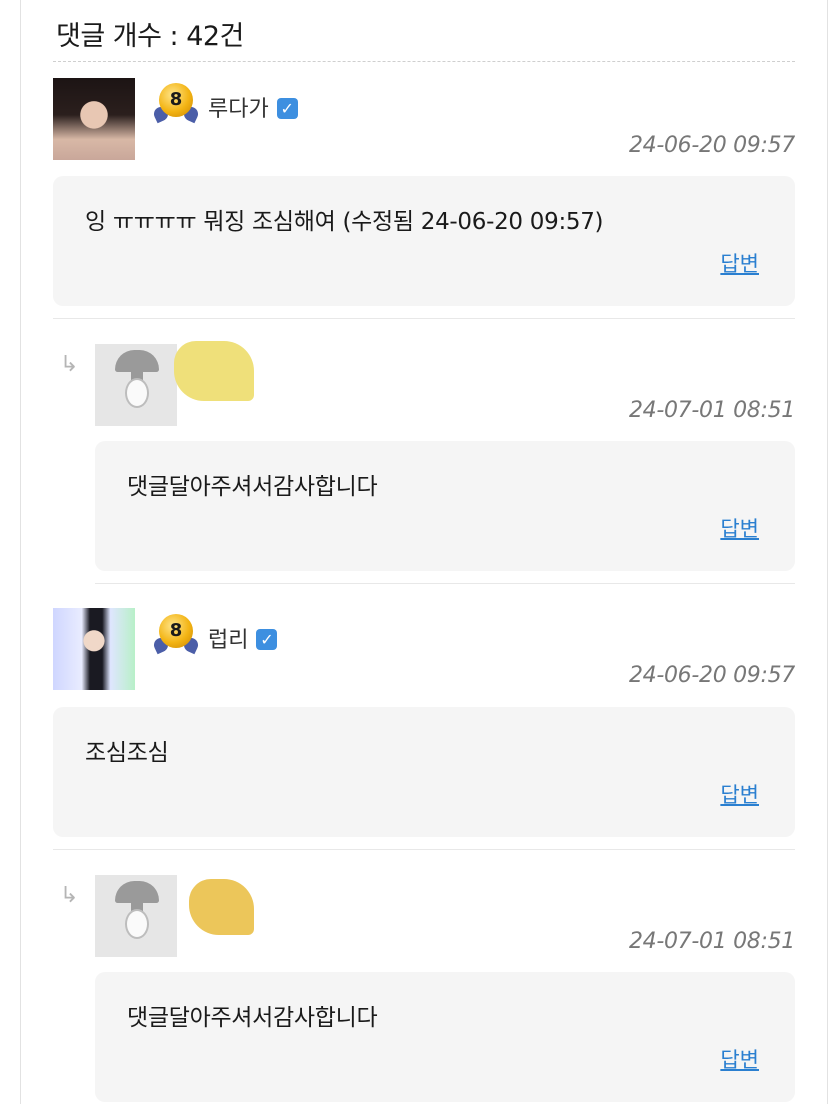  I want to click on comment-text: 조심조심, so click(127, 753).